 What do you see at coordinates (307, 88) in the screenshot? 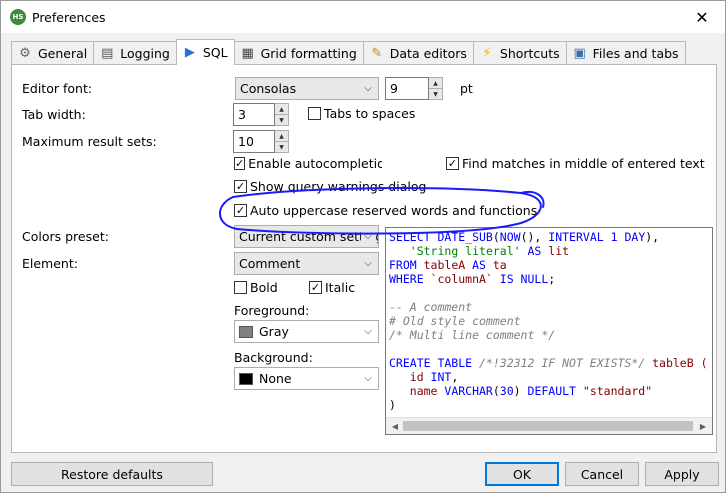
I see `editor-font-select: Consolas ⌵` at bounding box center [307, 88].